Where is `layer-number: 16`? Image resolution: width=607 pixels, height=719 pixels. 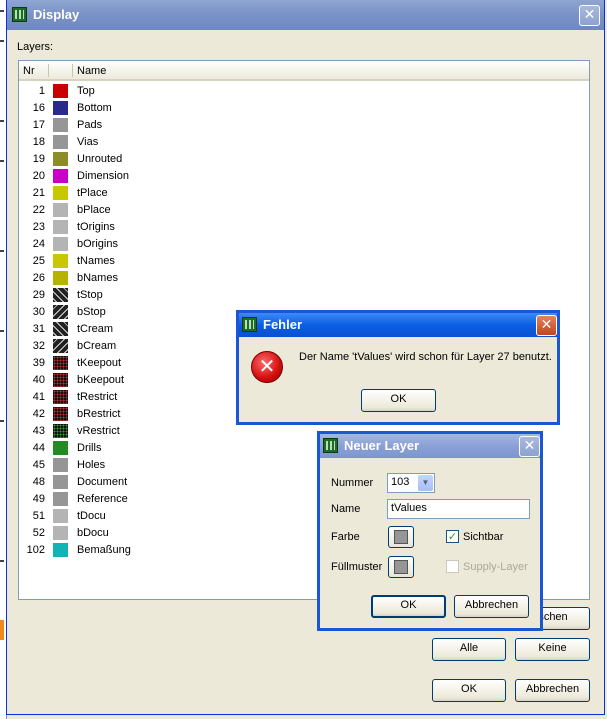
layer-number: 16 is located at coordinates (38, 108).